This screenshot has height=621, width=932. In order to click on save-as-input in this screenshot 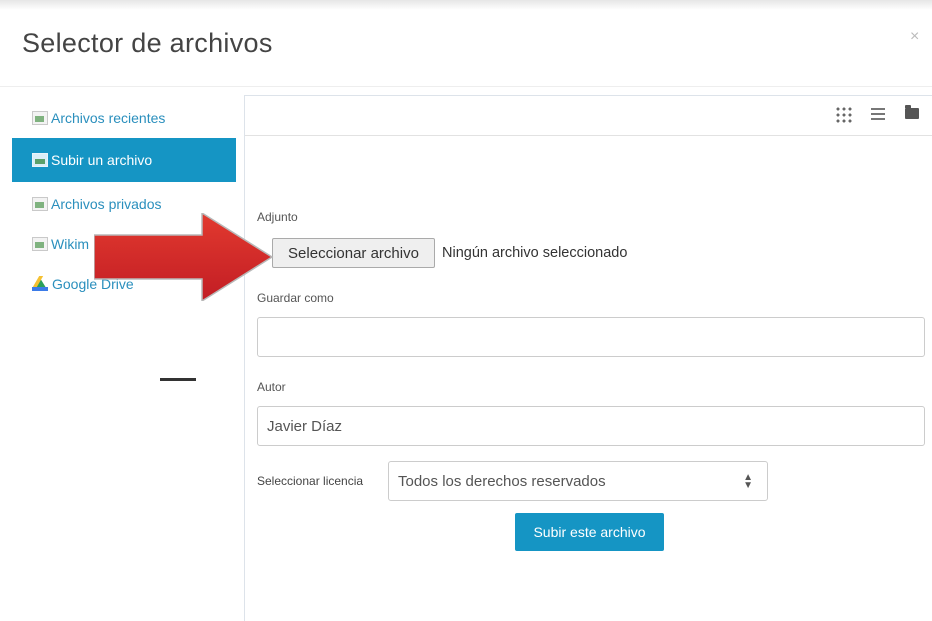, I will do `click(591, 337)`.